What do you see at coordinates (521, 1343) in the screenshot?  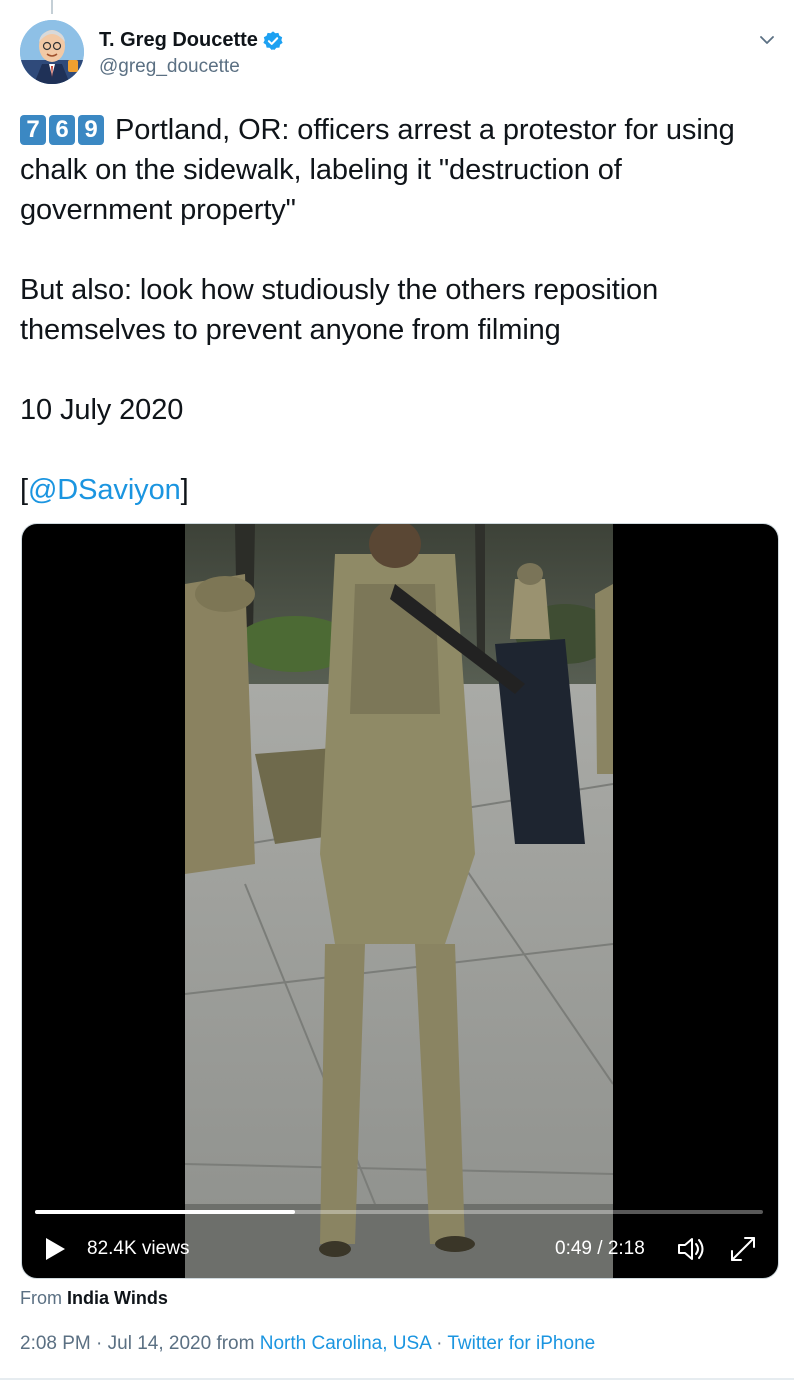 I see `client-link: Twitter for iPhone` at bounding box center [521, 1343].